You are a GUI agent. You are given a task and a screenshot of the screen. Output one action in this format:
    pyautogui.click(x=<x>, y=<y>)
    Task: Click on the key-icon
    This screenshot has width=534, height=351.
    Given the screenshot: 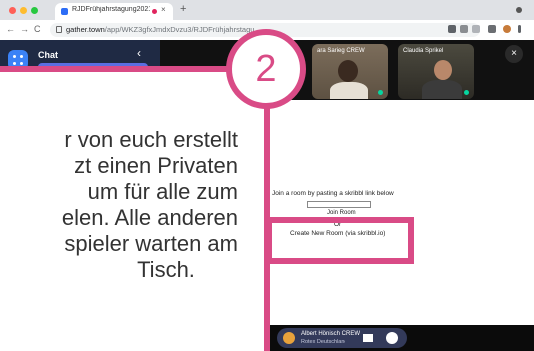 What is the action you would take?
    pyautogui.click(x=464, y=29)
    